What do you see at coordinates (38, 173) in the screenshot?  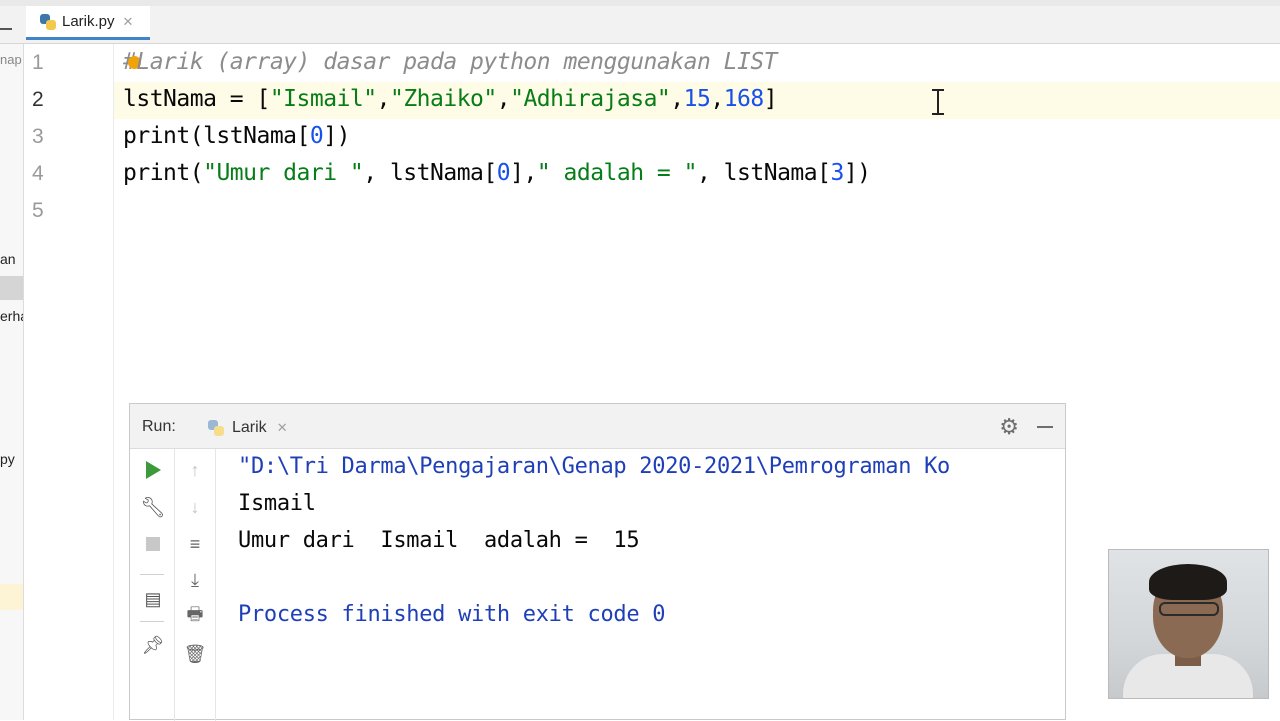 I see `line-number: 4` at bounding box center [38, 173].